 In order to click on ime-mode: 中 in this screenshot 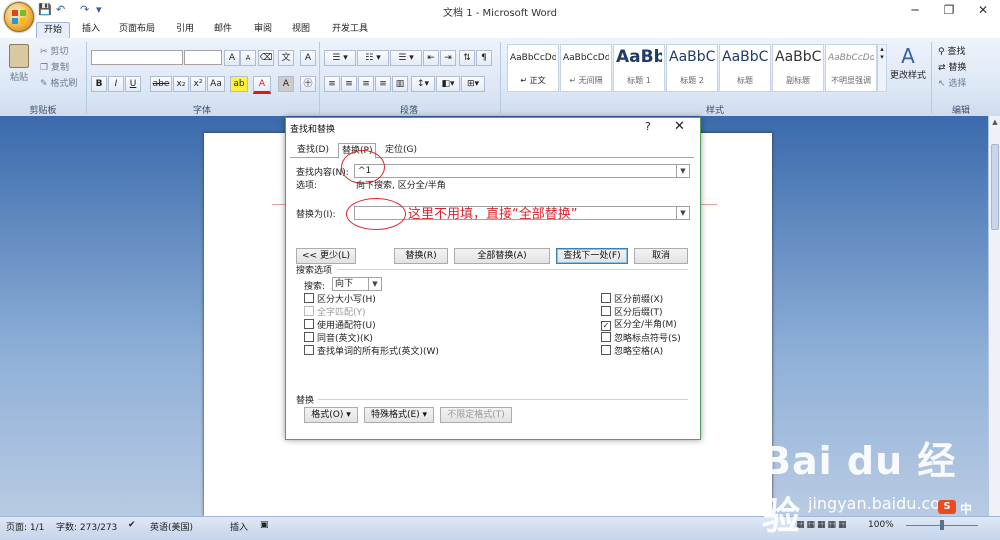, I will do `click(966, 508)`.